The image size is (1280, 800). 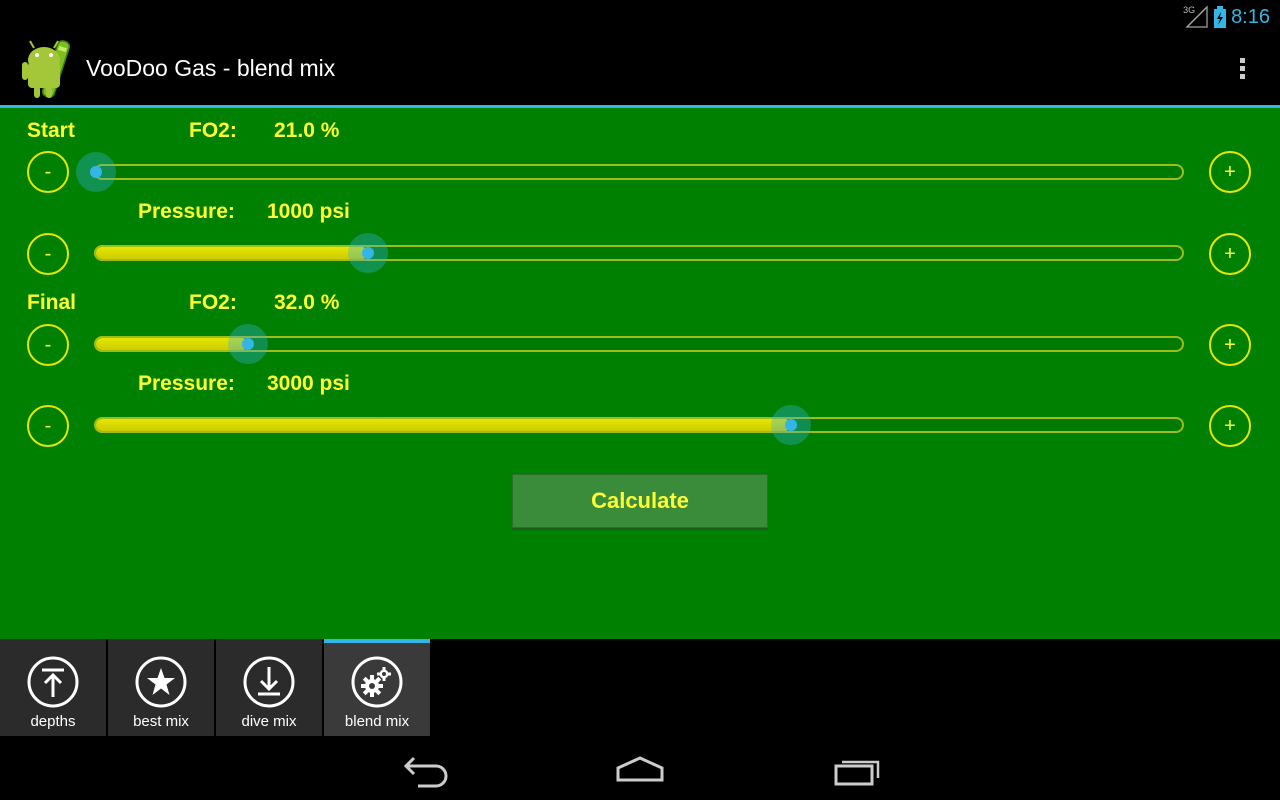 I want to click on final-fo2-decrement-button: -, so click(x=48, y=345).